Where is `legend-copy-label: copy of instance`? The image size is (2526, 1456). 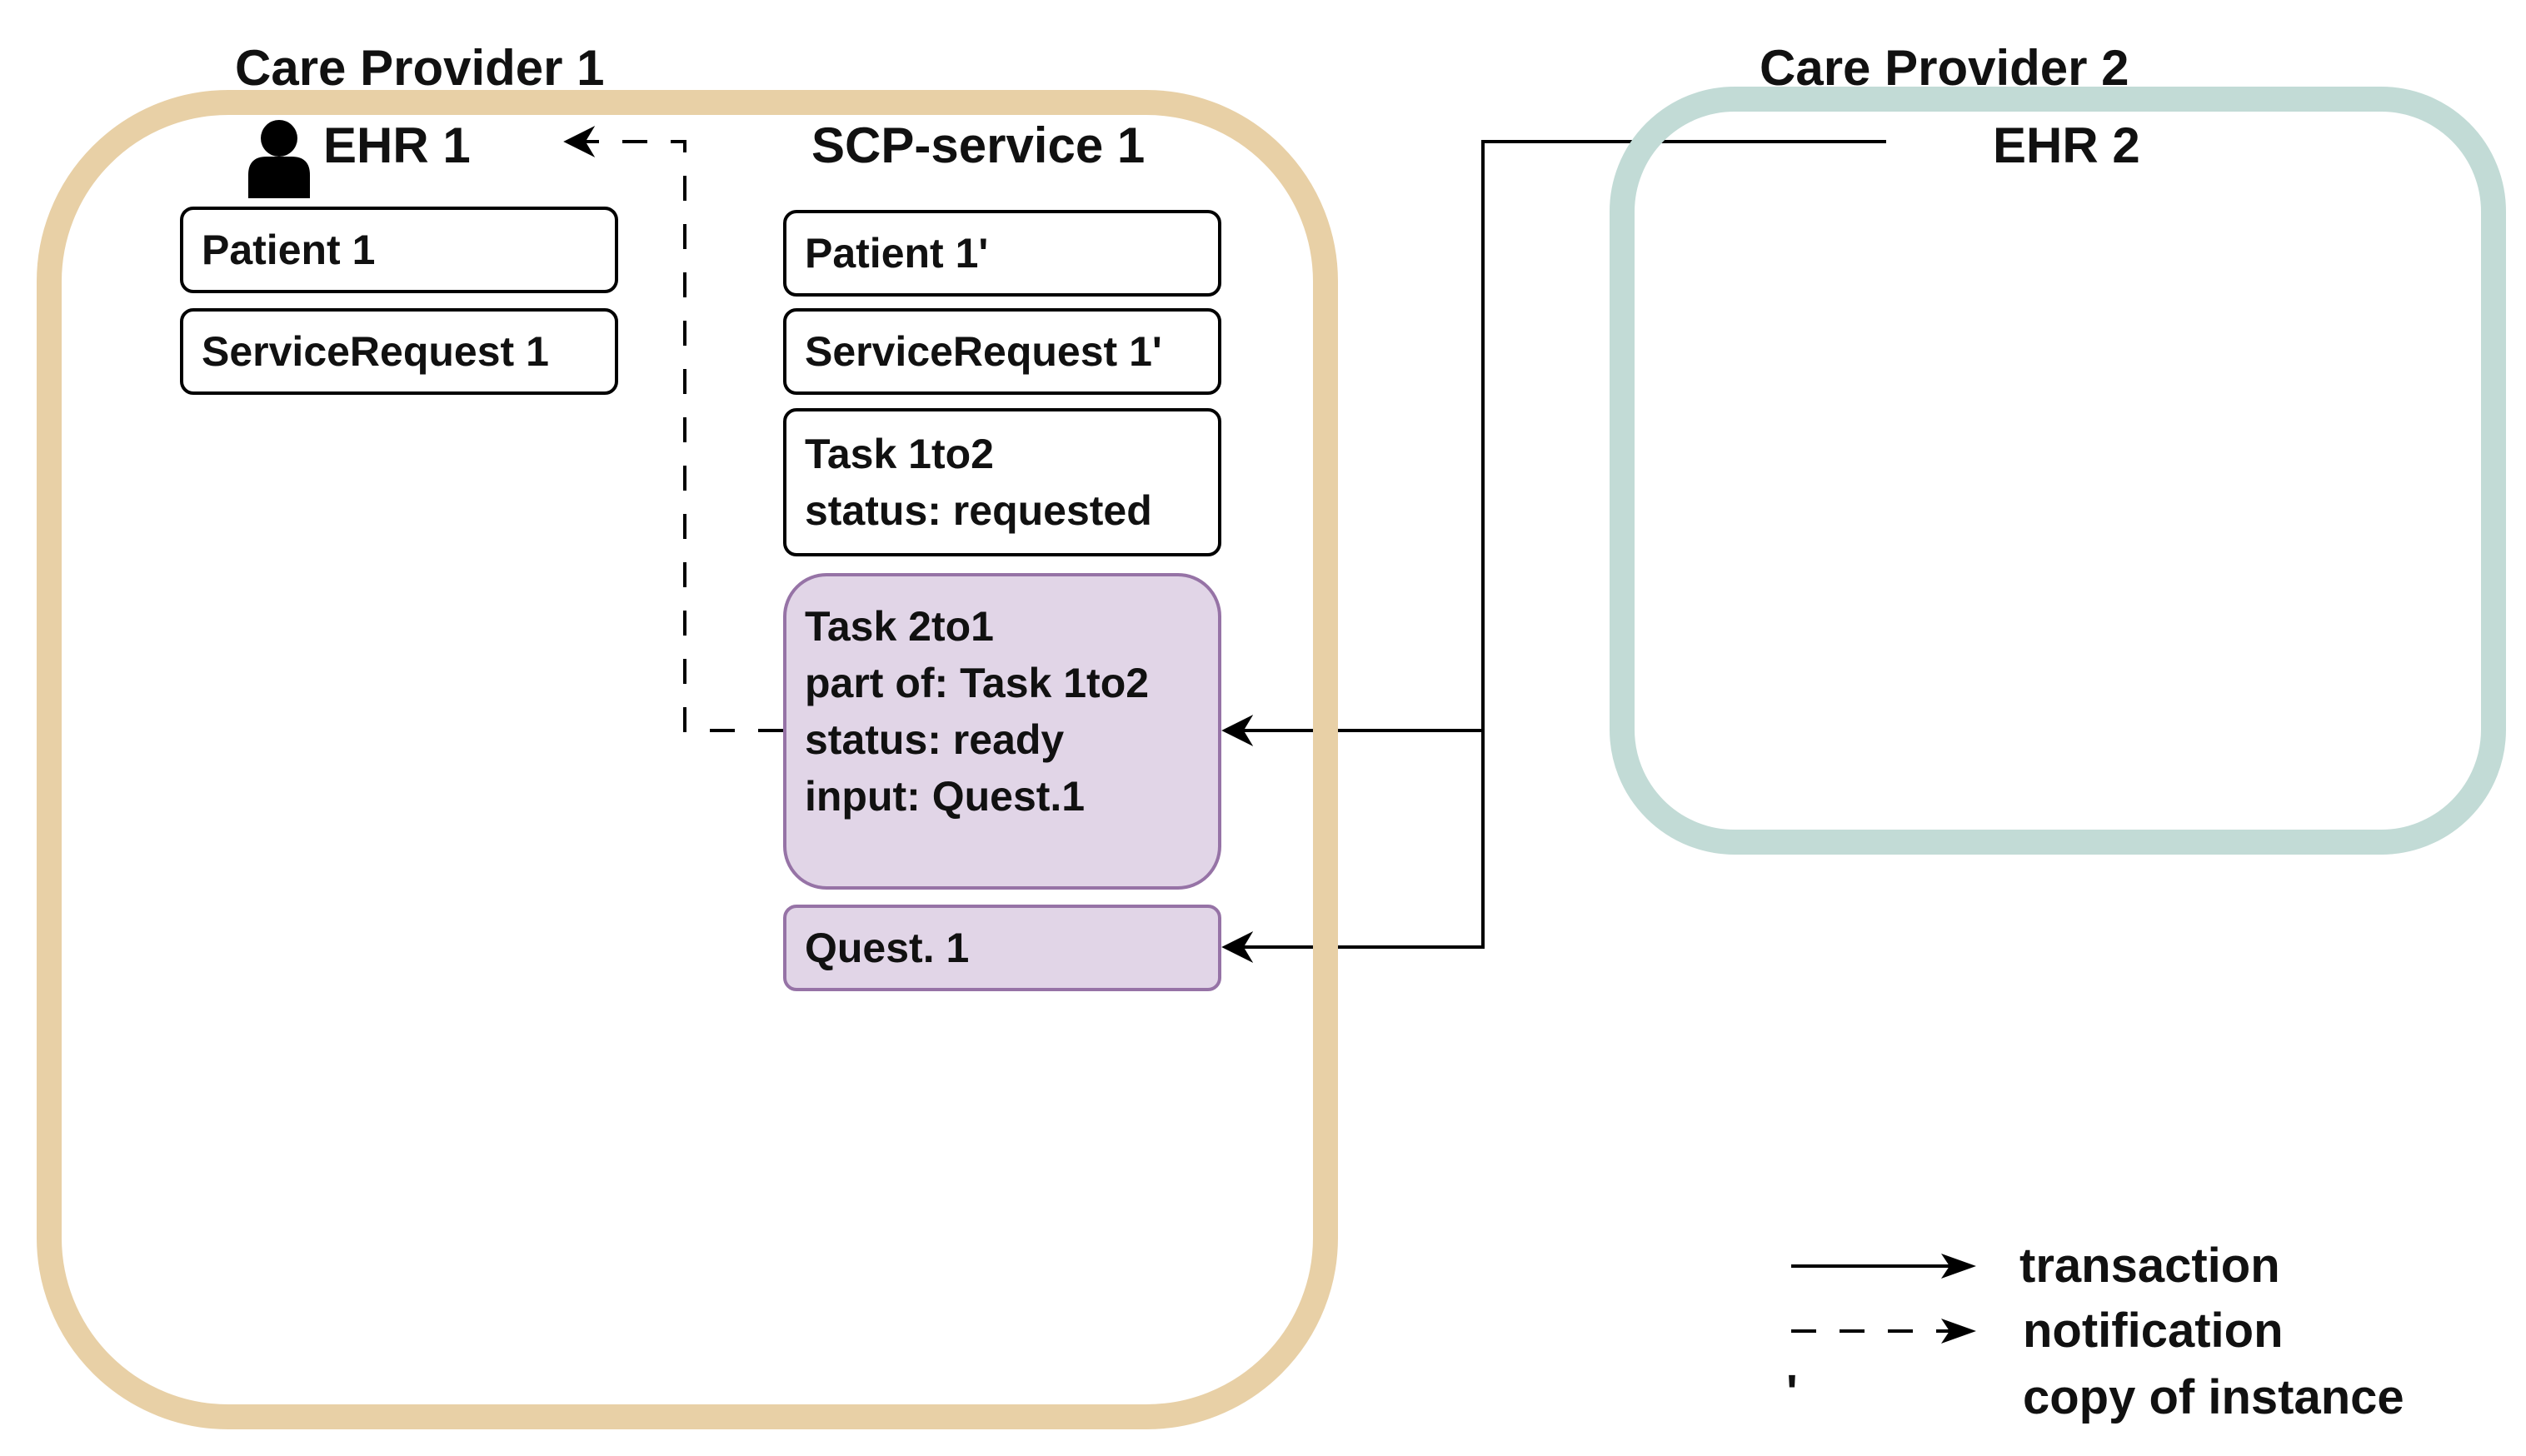
legend-copy-label: copy of instance is located at coordinates (2213, 1397).